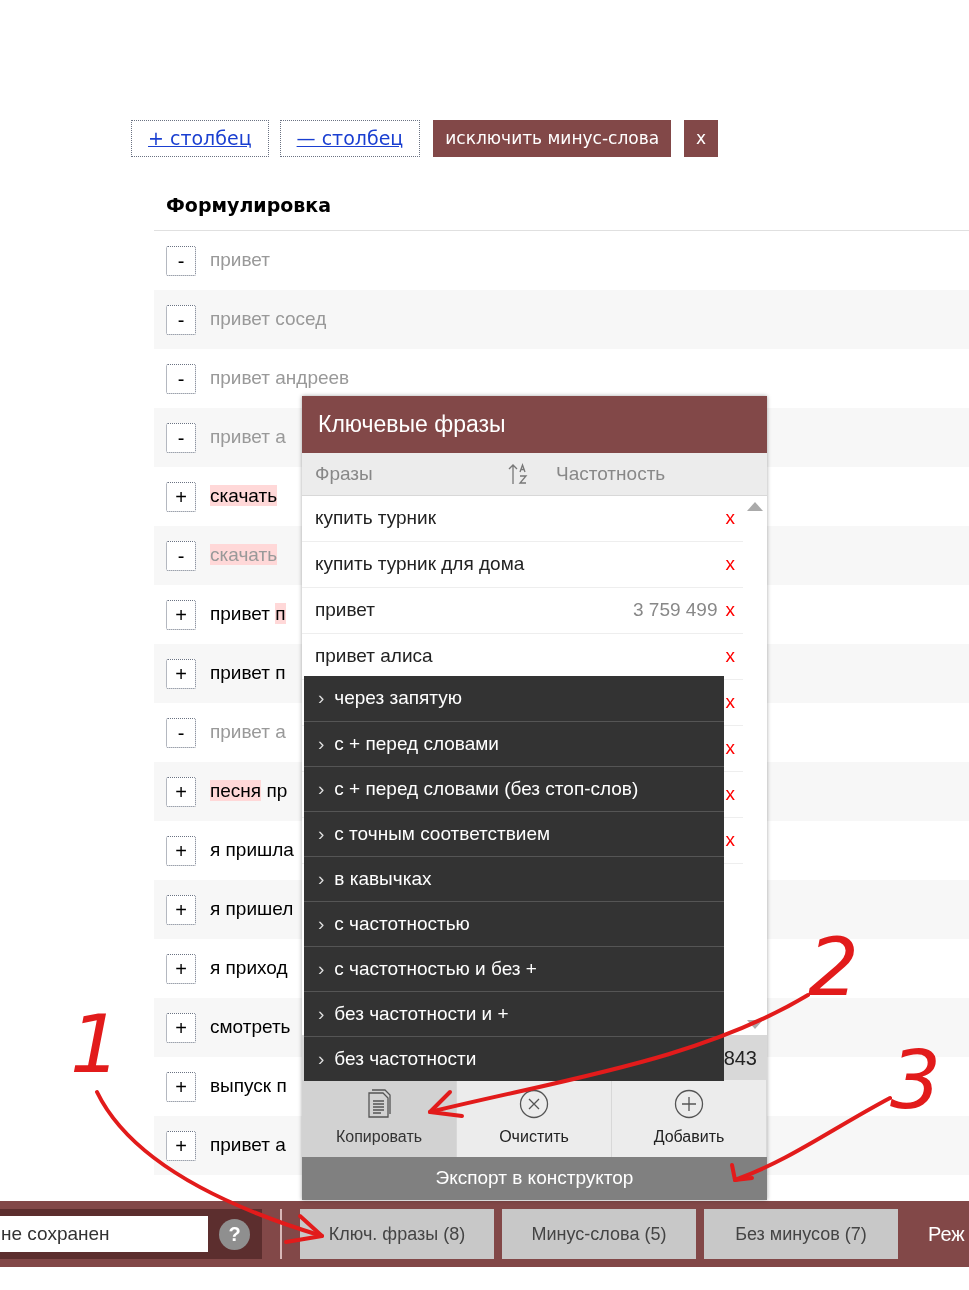  I want to click on phrase-text: привет алиса, so click(374, 656).